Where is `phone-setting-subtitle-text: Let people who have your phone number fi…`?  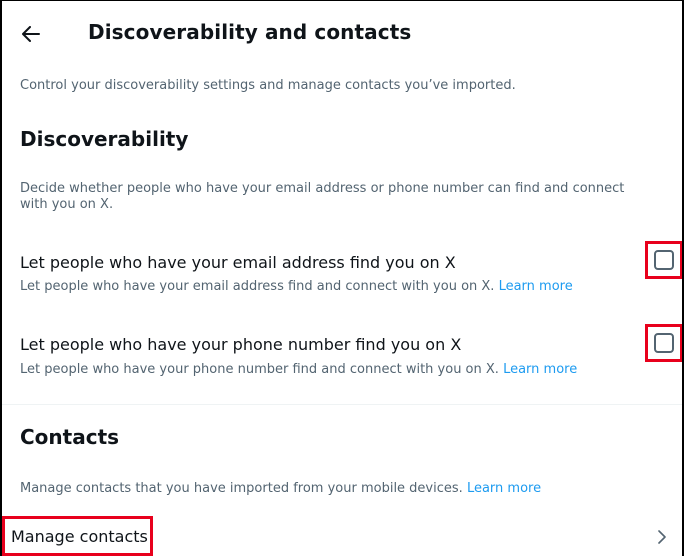
phone-setting-subtitle-text: Let people who have your phone number fi… is located at coordinates (259, 369).